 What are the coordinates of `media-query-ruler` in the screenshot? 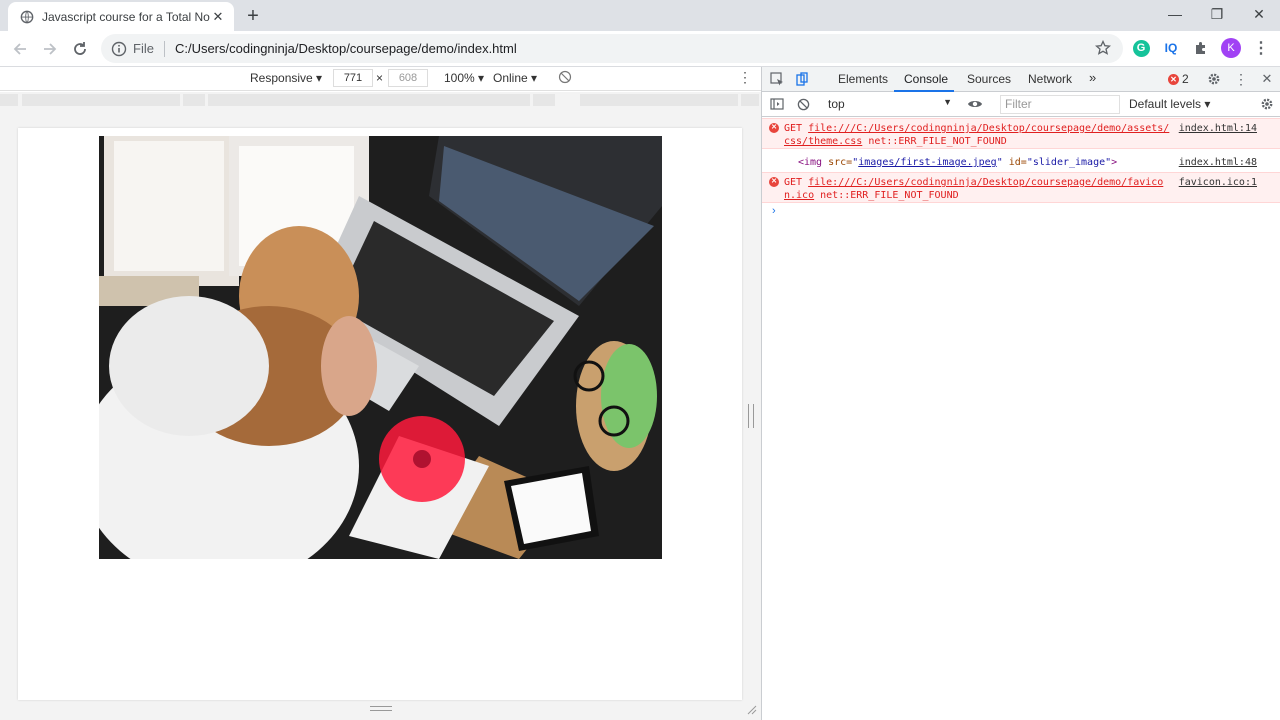 It's located at (380, 100).